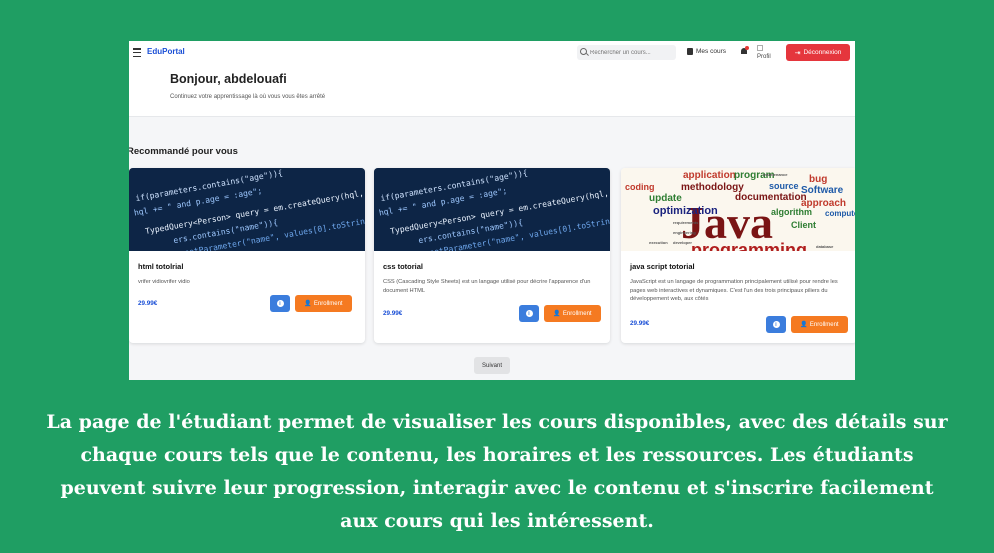 The image size is (994, 553). What do you see at coordinates (822, 52) in the screenshot?
I see `logout-label: Déconnexion` at bounding box center [822, 52].